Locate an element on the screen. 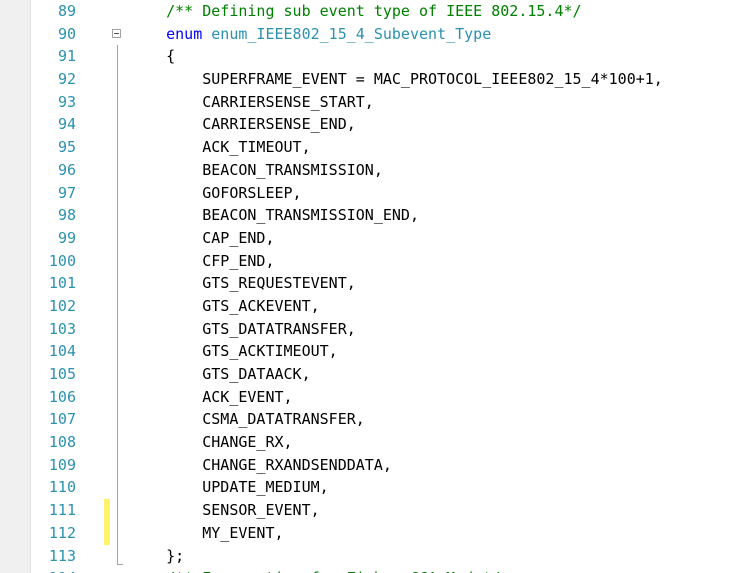 The width and height of the screenshot is (735, 573). line-number: 113 is located at coordinates (62, 555).